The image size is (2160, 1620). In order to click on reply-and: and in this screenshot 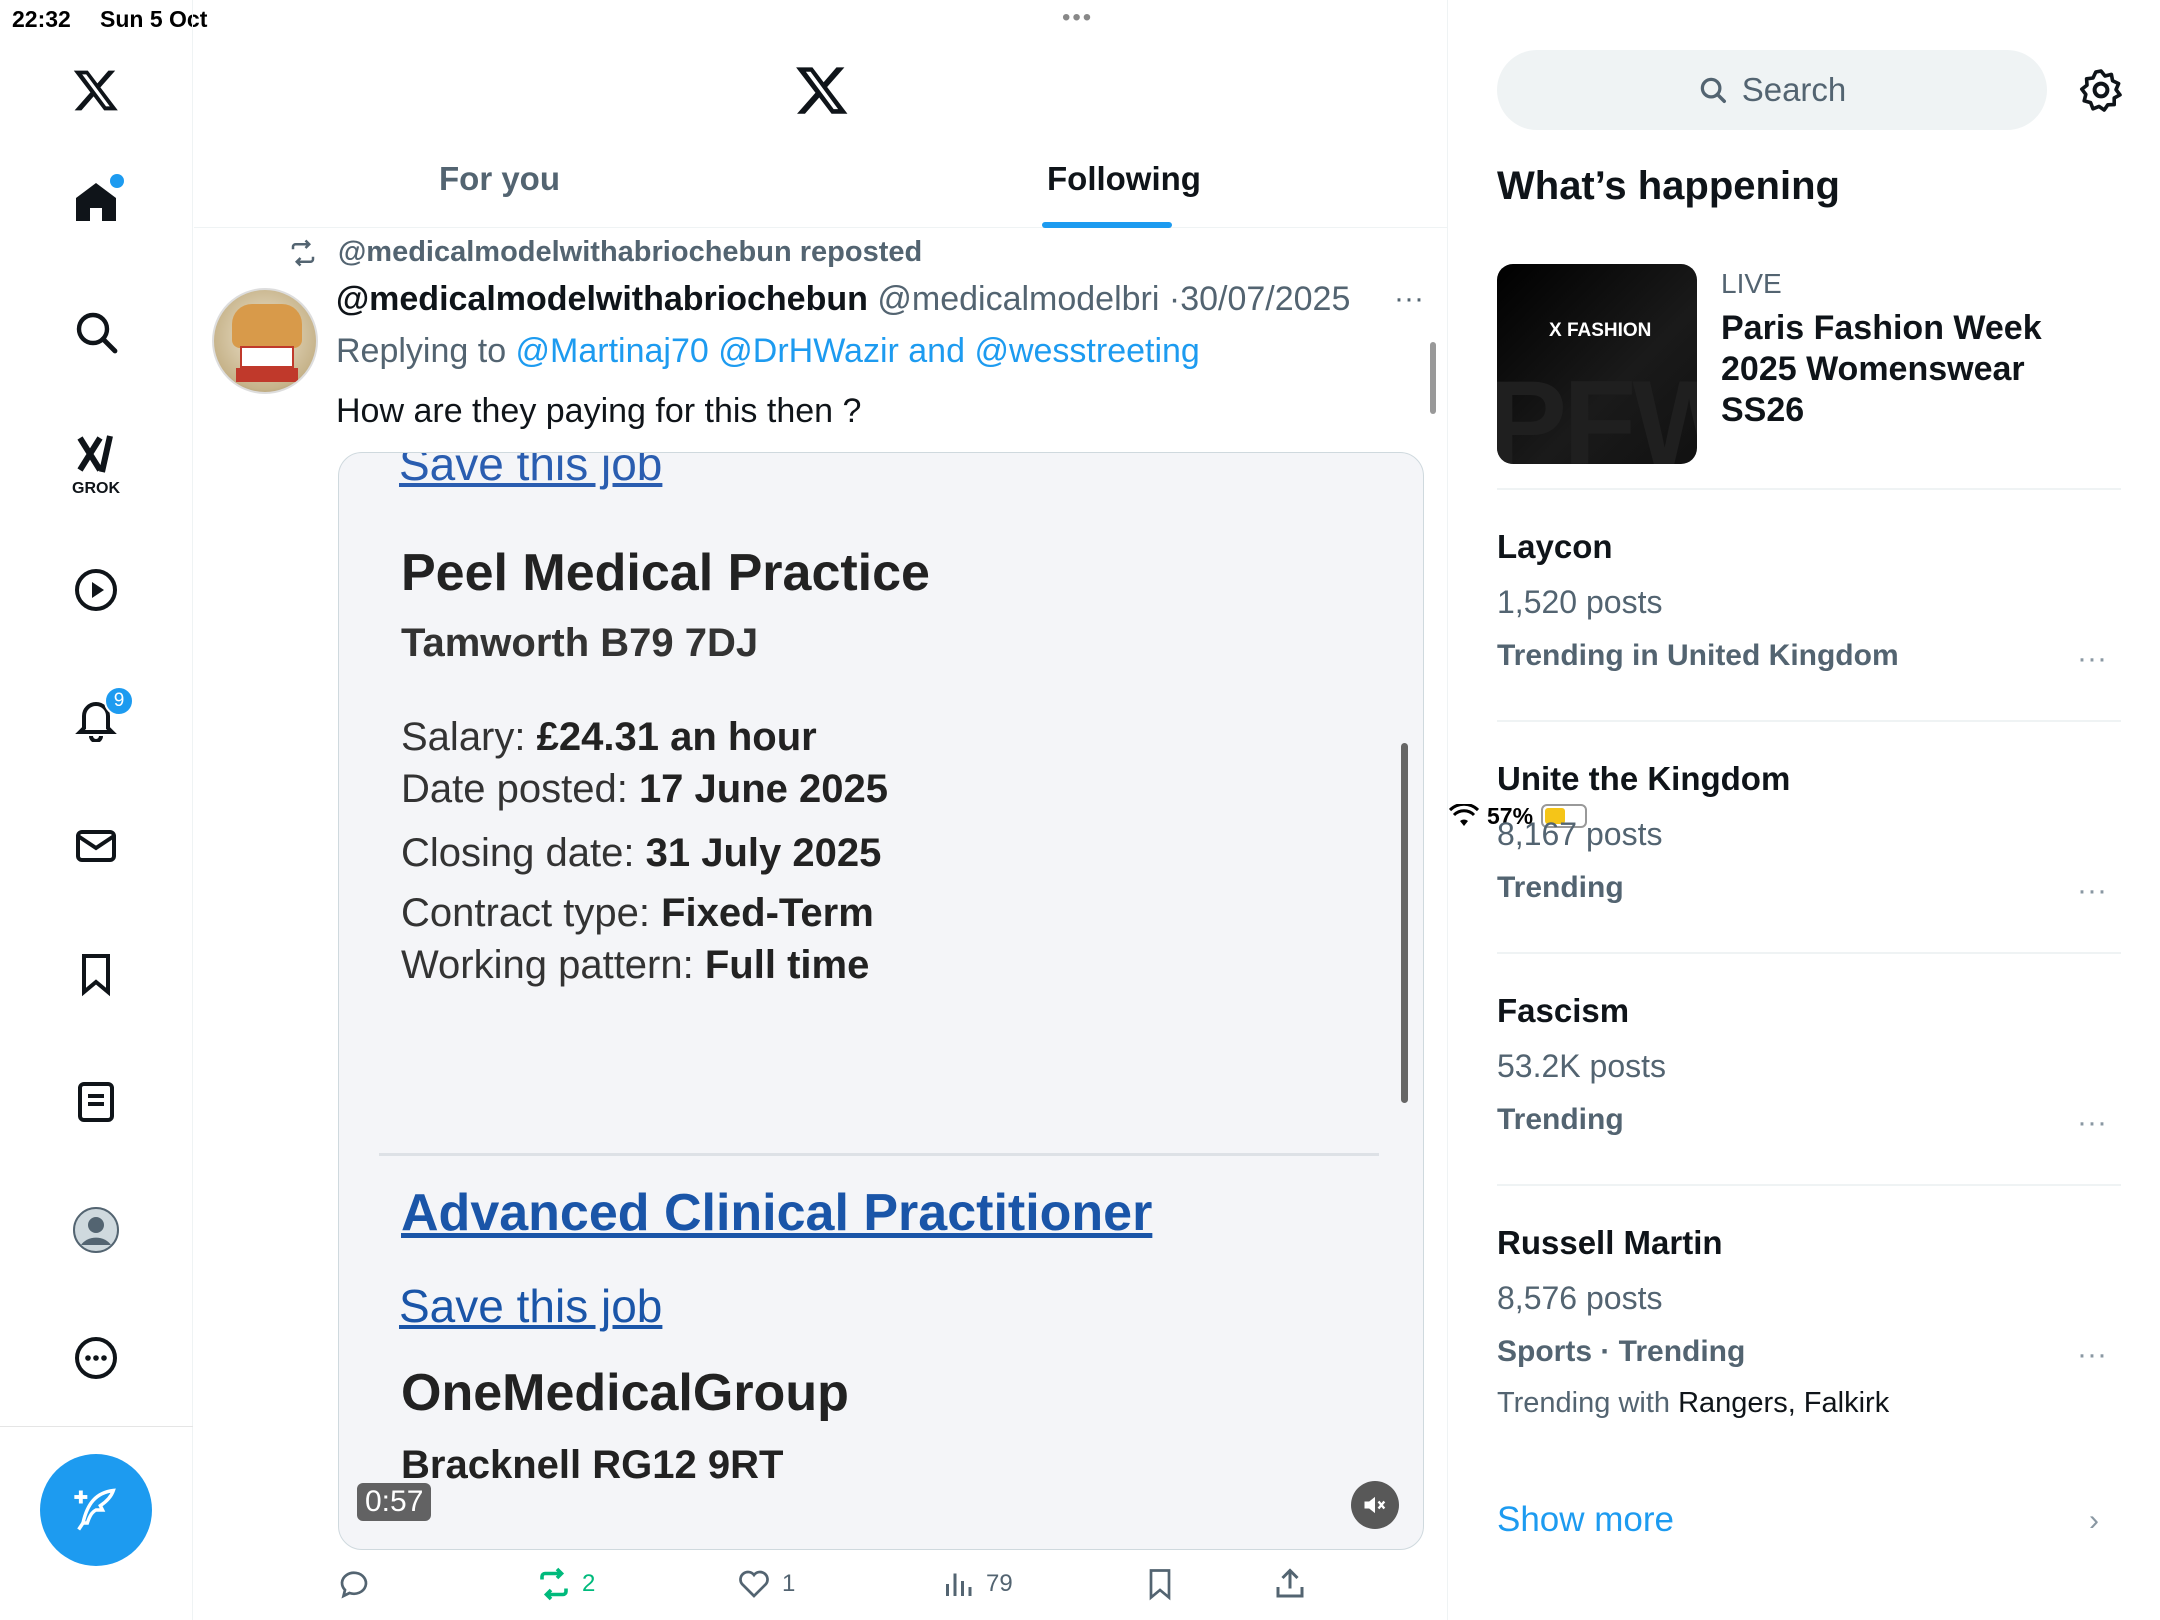, I will do `click(937, 351)`.